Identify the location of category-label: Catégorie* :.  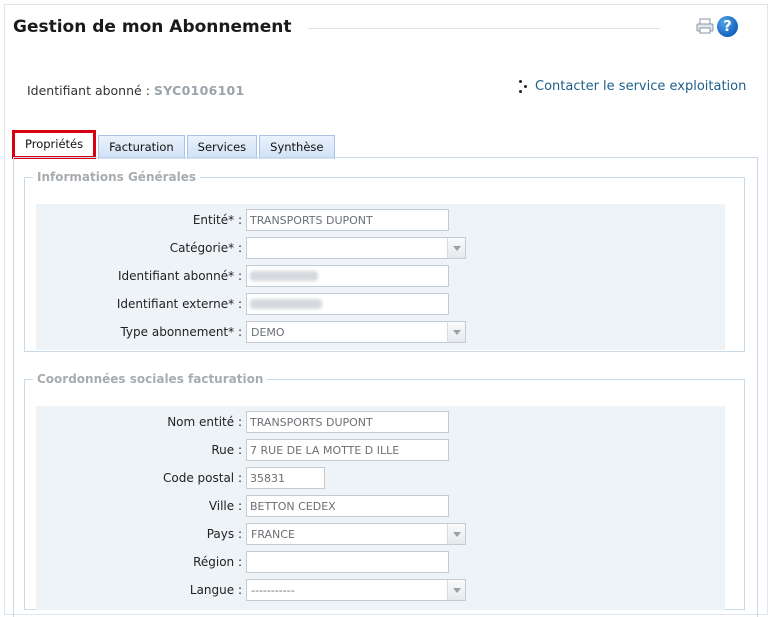
(205, 248).